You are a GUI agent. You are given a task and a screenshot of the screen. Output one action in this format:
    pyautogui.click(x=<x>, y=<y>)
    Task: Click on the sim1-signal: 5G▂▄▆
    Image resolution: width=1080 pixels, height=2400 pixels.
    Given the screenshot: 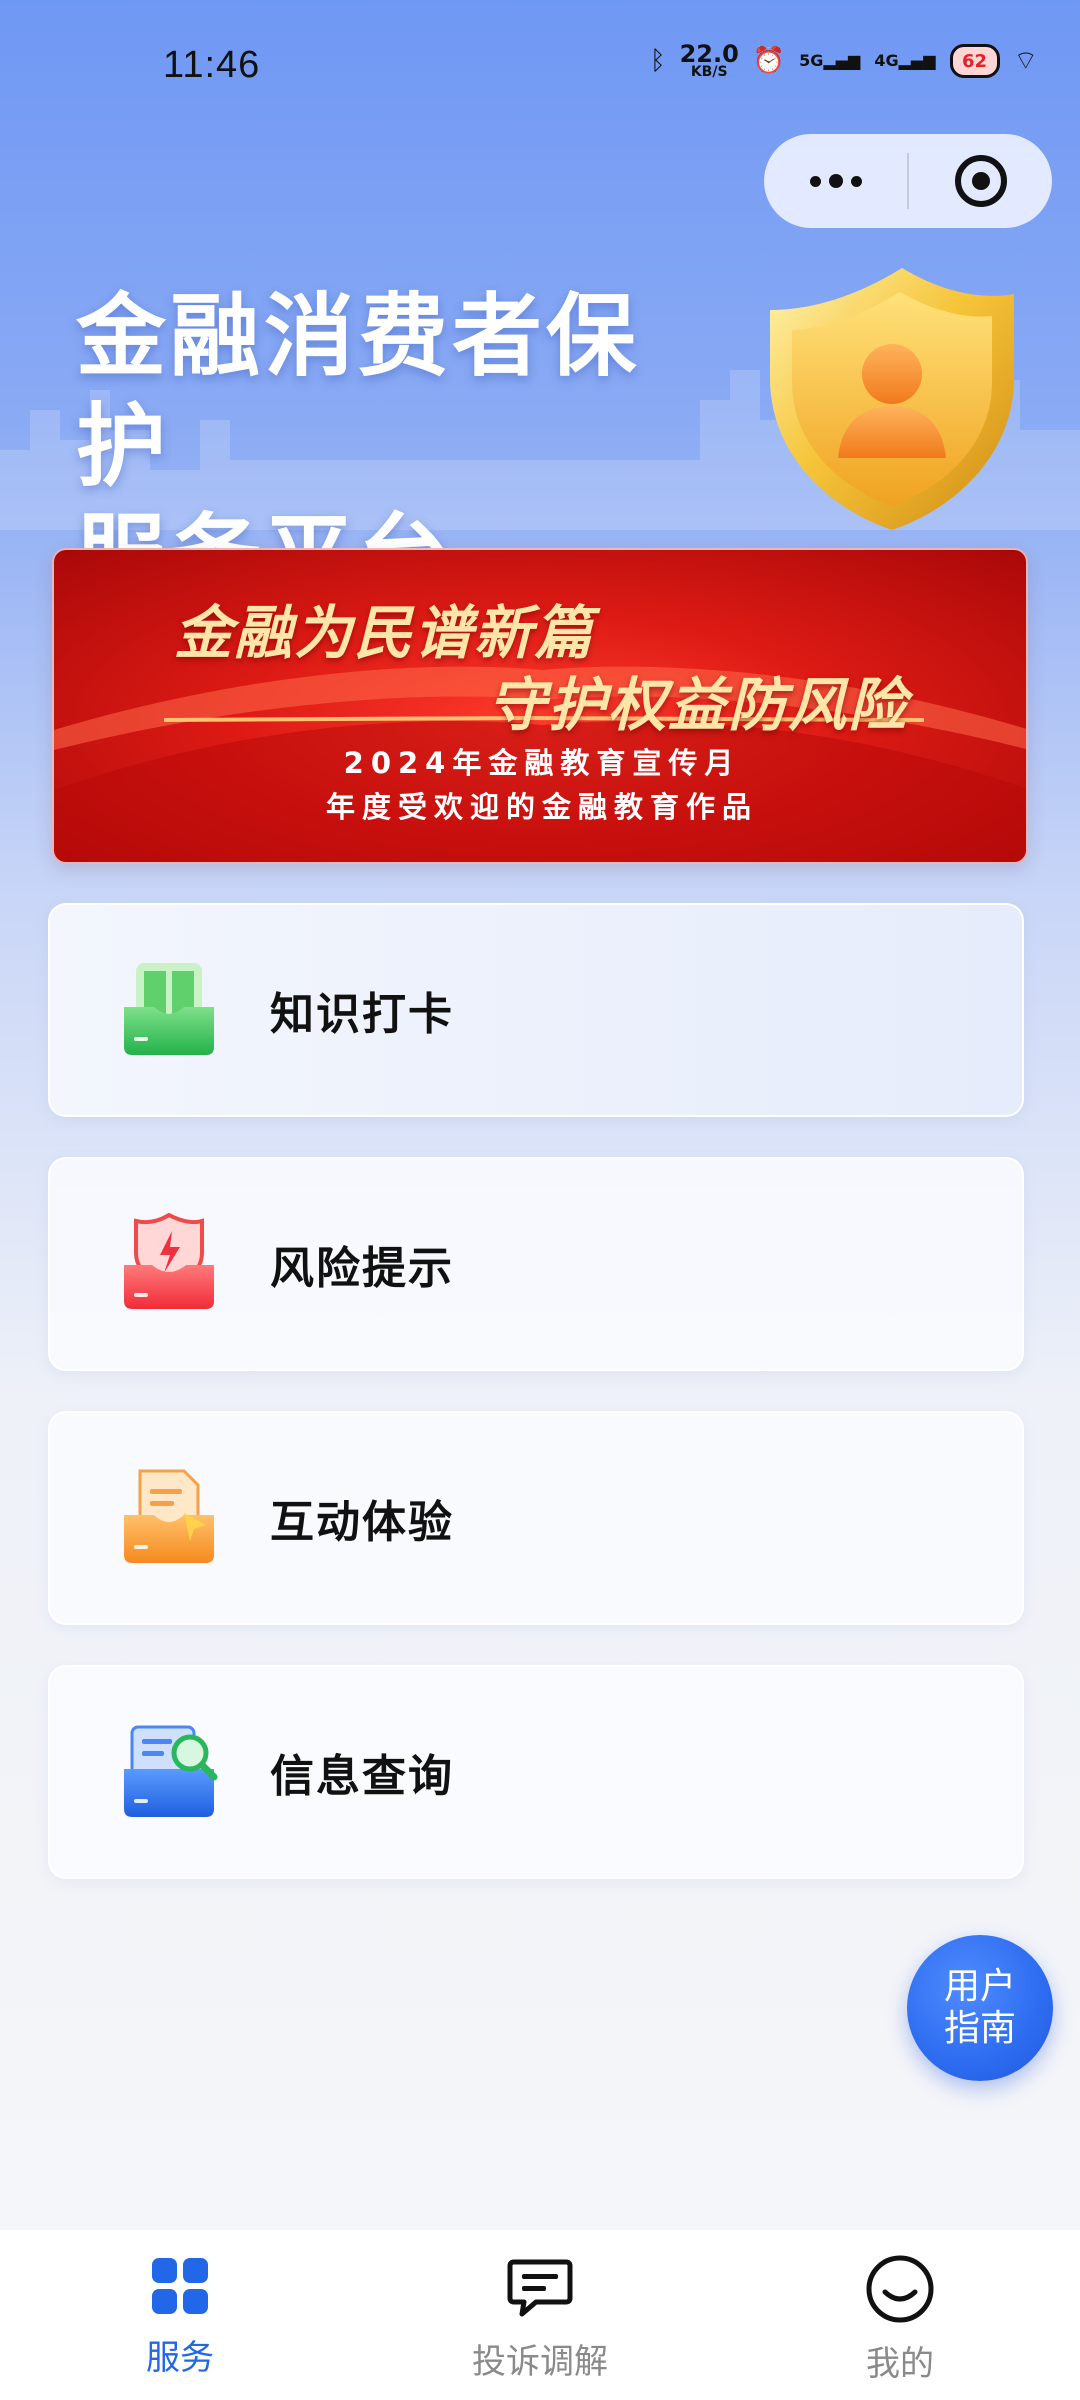 What is the action you would take?
    pyautogui.click(x=830, y=61)
    